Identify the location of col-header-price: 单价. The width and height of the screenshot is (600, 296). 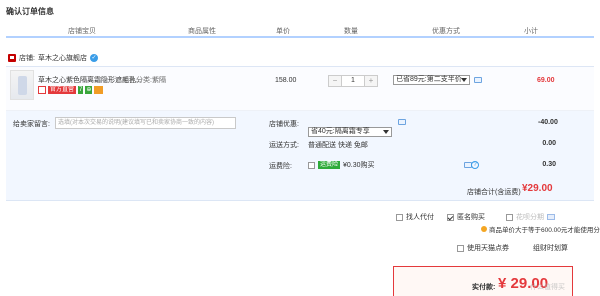
(283, 31).